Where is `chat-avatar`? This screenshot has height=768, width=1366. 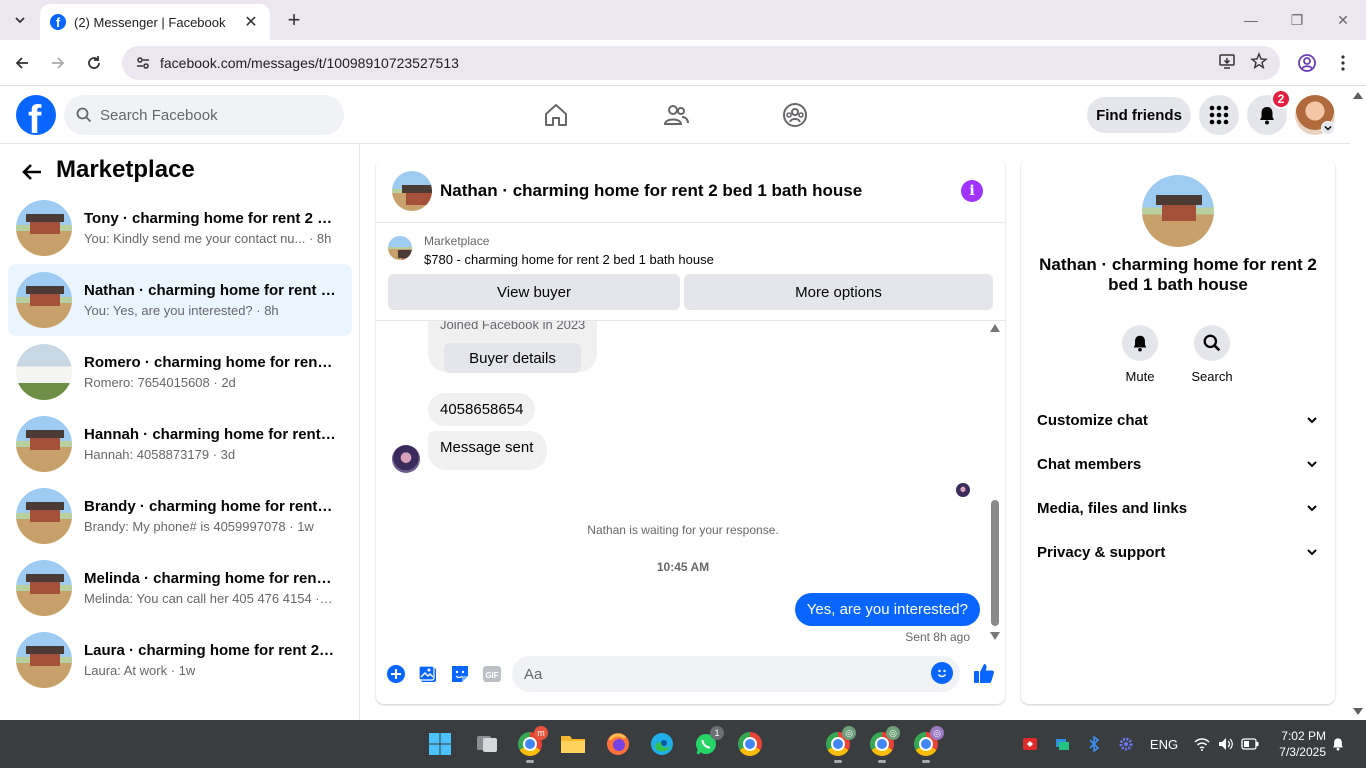 chat-avatar is located at coordinates (412, 190).